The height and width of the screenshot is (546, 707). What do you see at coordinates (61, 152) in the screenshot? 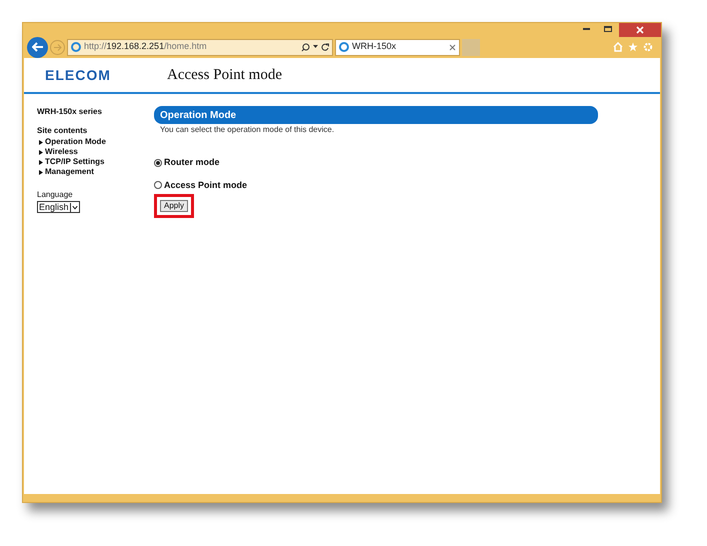
I see `nav-link: Wireless` at bounding box center [61, 152].